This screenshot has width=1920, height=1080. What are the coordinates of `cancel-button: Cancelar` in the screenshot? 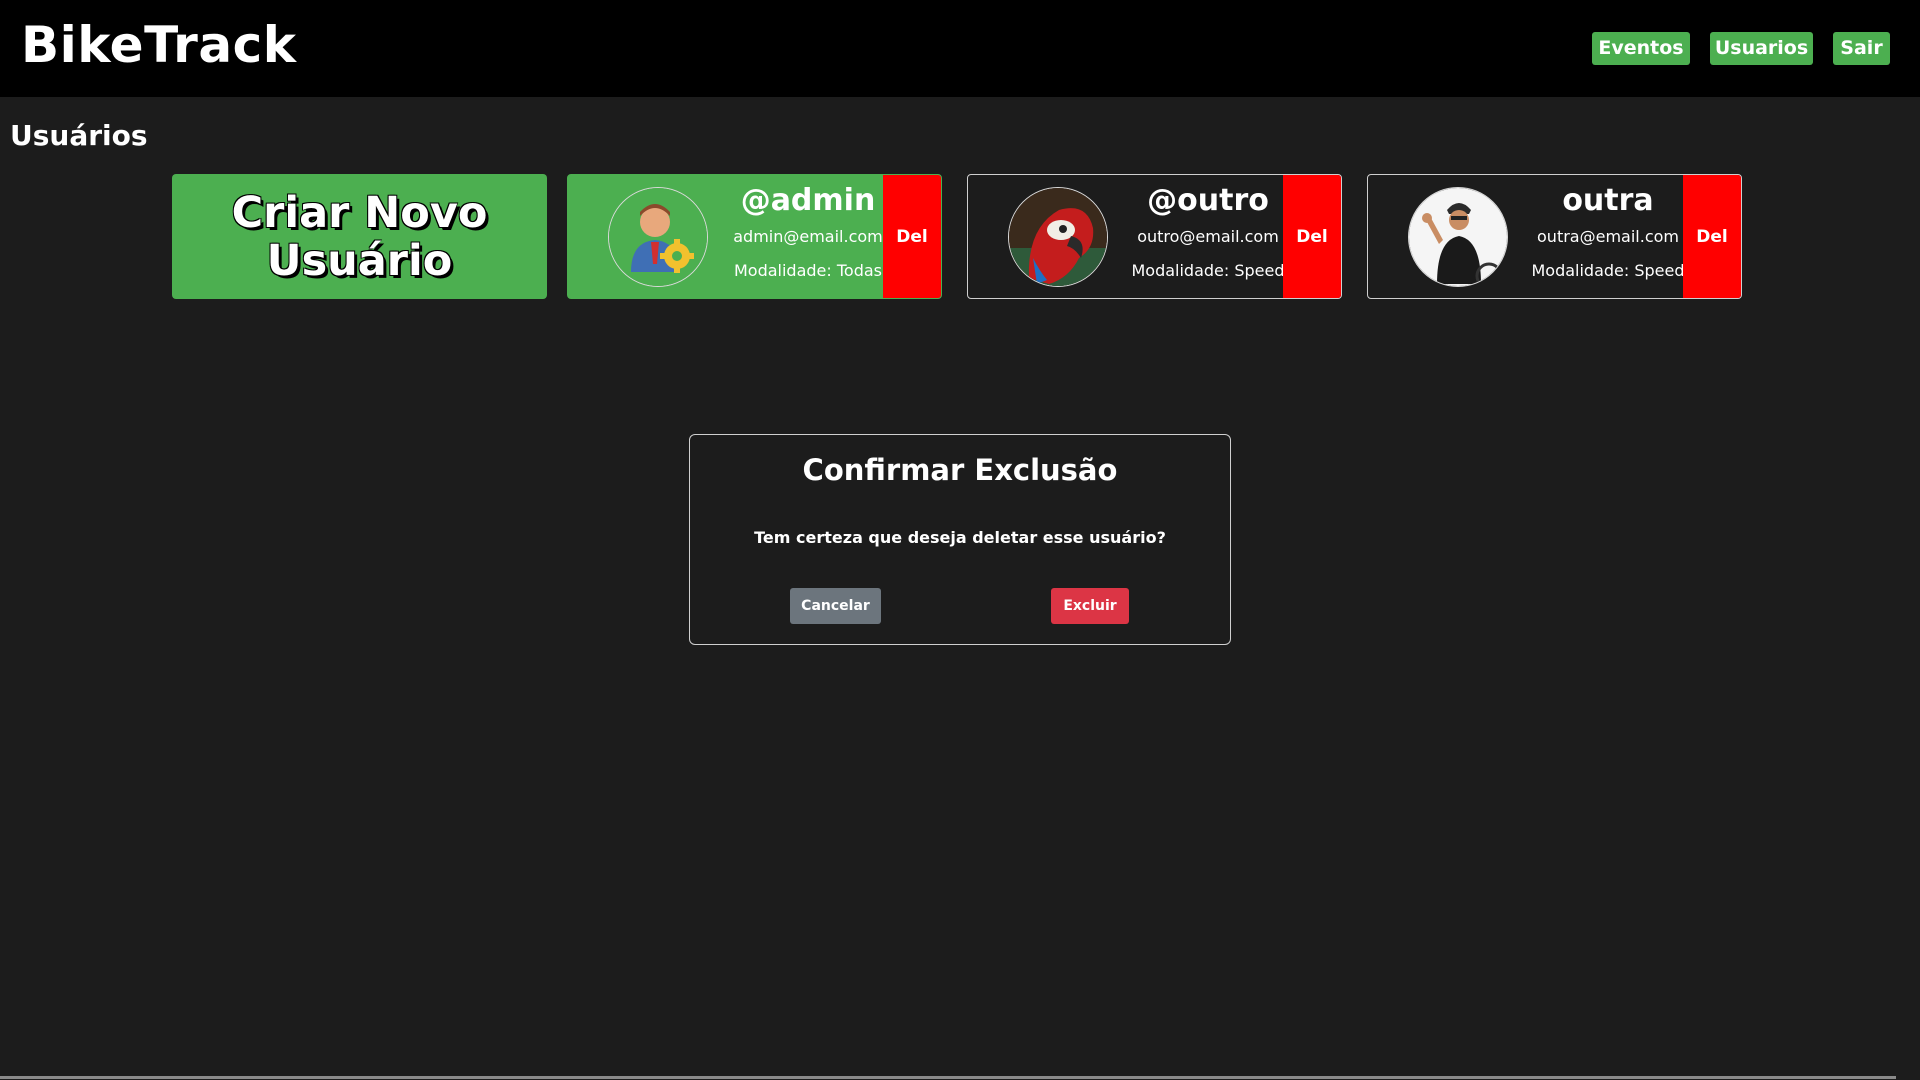 It's located at (835, 606).